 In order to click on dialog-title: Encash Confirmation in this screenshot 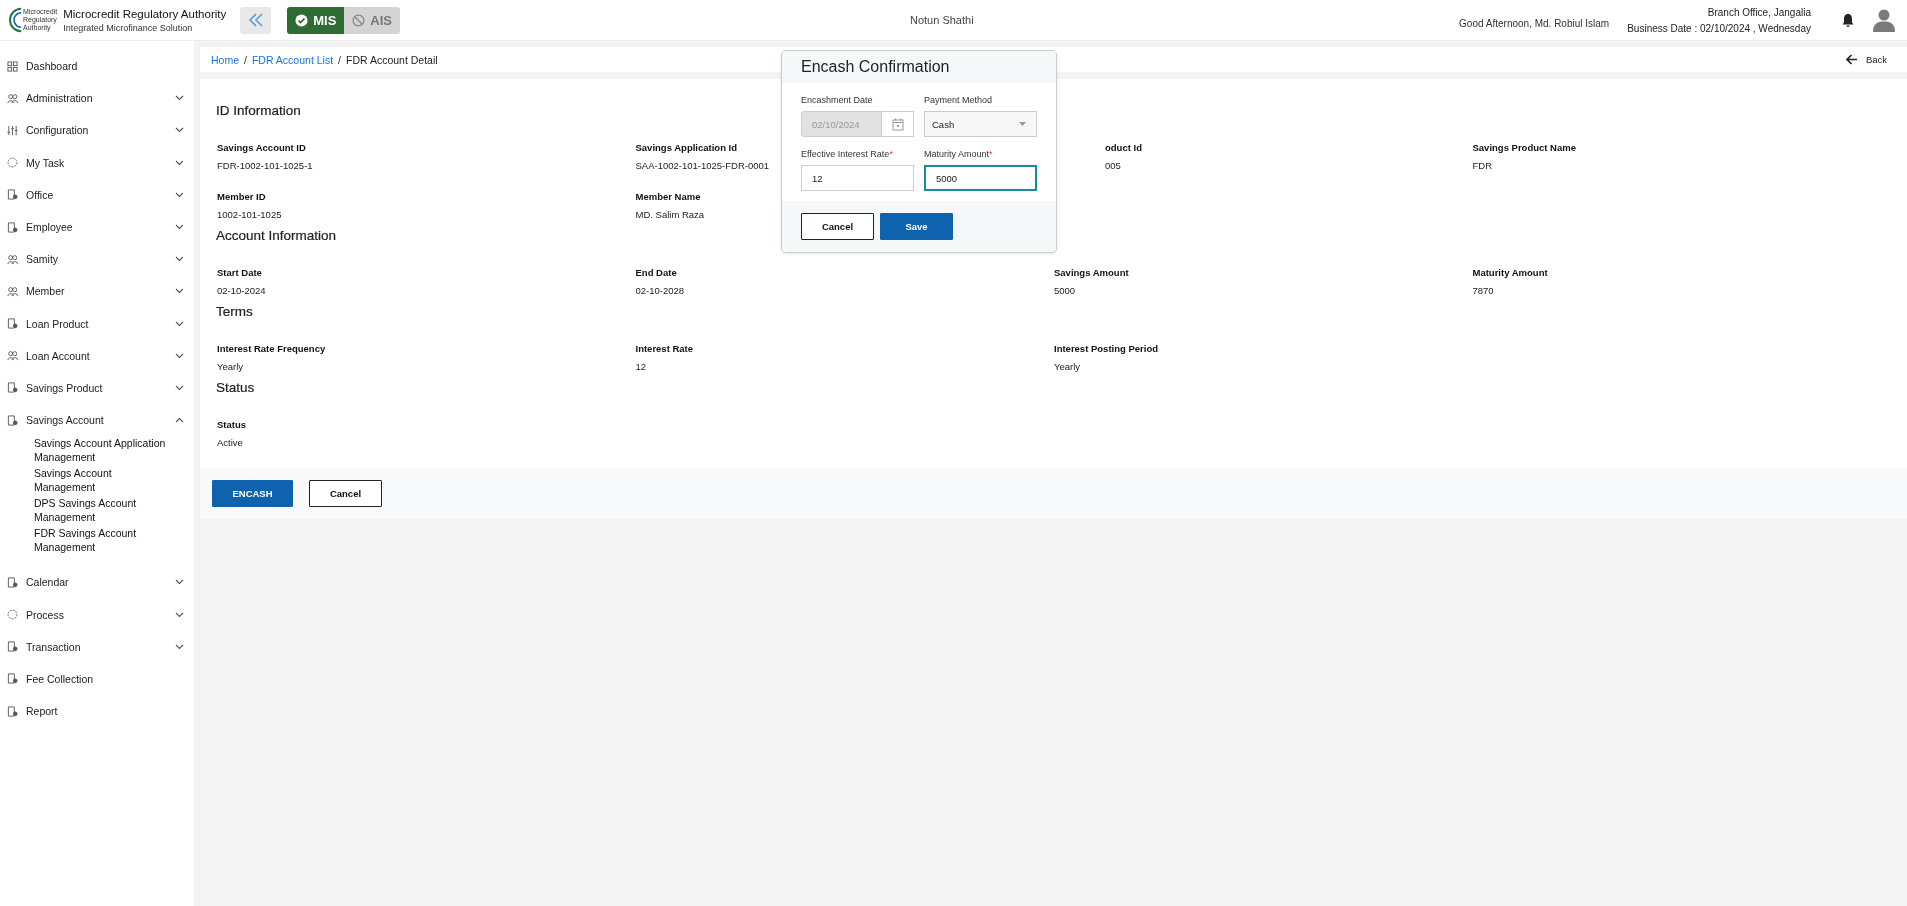, I will do `click(876, 67)`.